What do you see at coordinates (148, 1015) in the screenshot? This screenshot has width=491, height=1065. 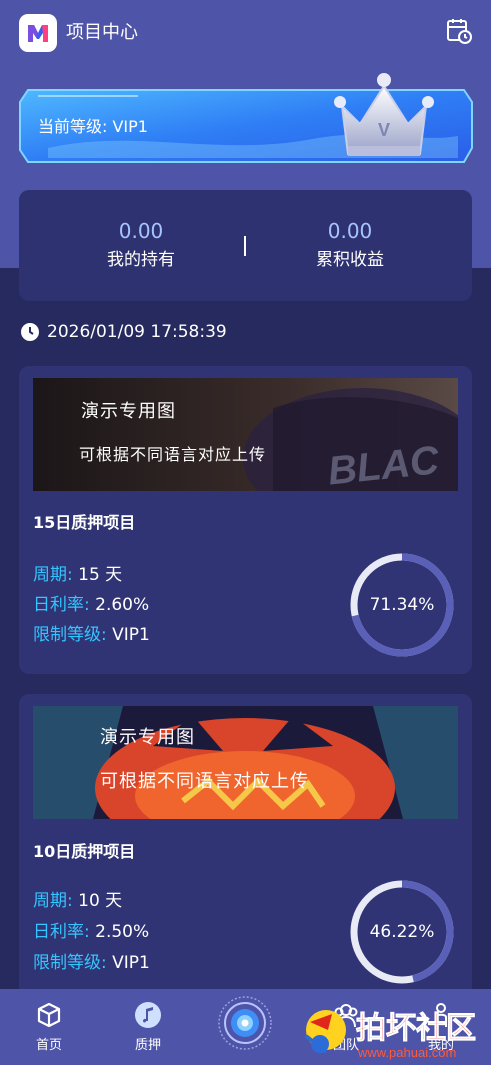 I see `music-note-icon` at bounding box center [148, 1015].